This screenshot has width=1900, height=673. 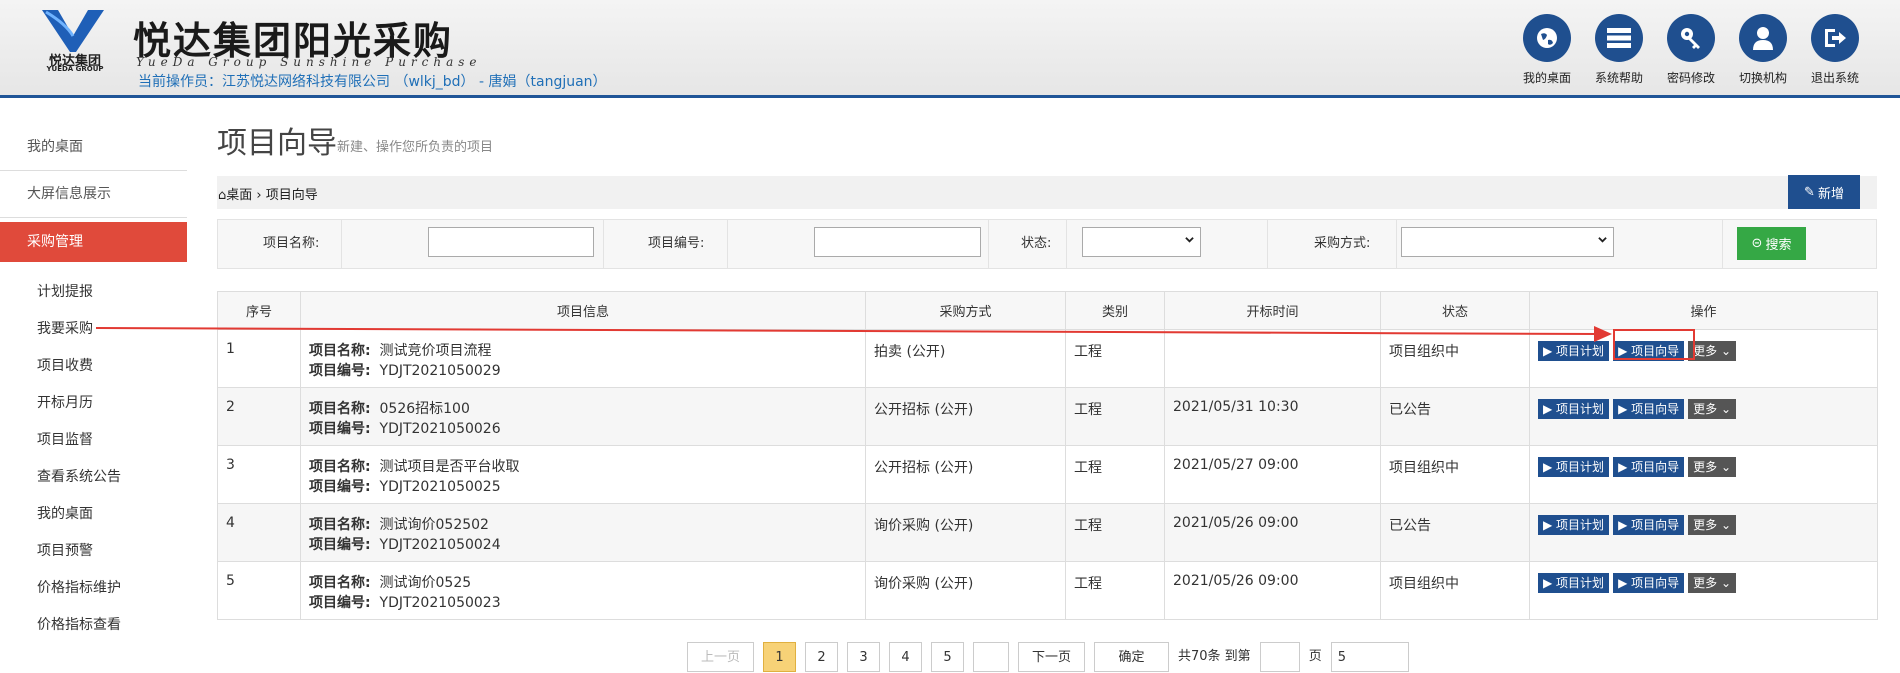 I want to click on page-button-blank, so click(x=991, y=657).